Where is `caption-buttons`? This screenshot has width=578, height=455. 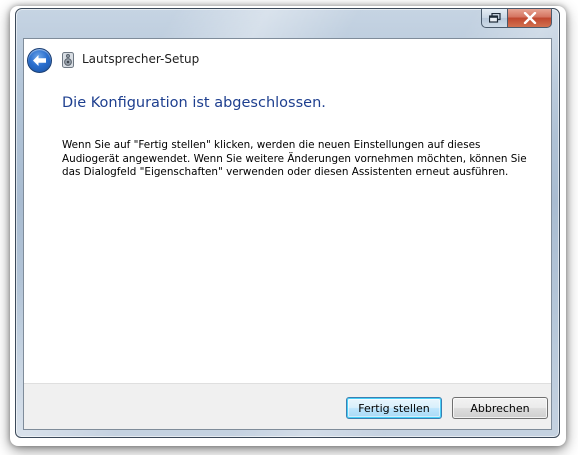
caption-buttons is located at coordinates (516, 18).